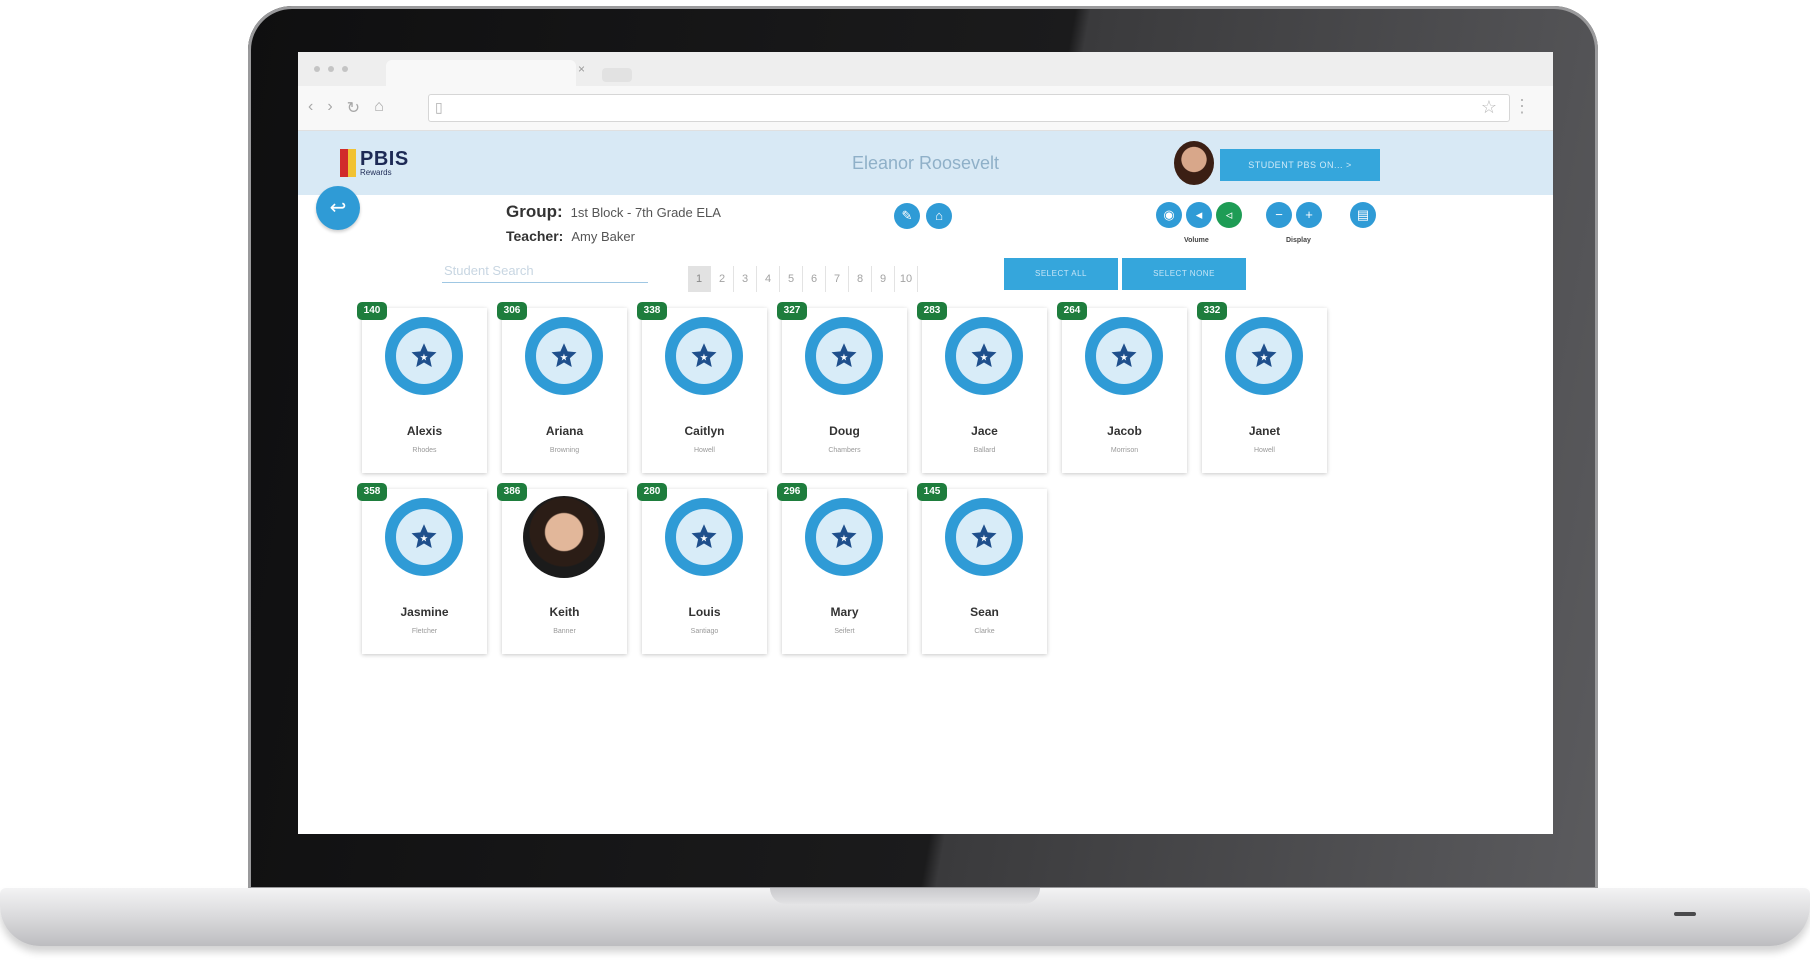 The width and height of the screenshot is (1810, 960). What do you see at coordinates (925, 69) in the screenshot?
I see `browser-tab-strip: ×` at bounding box center [925, 69].